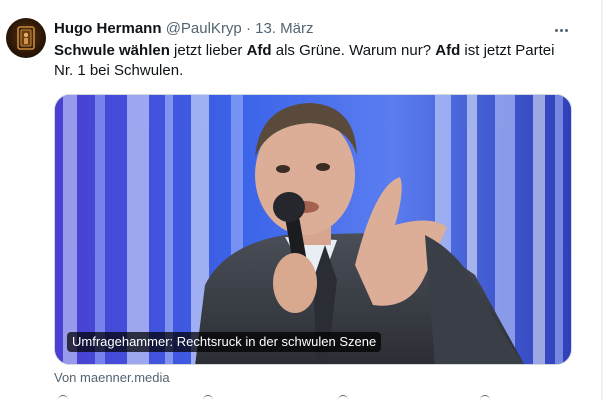 The width and height of the screenshot is (609, 401). I want to click on link-card-source: Von maenner.media, so click(112, 378).